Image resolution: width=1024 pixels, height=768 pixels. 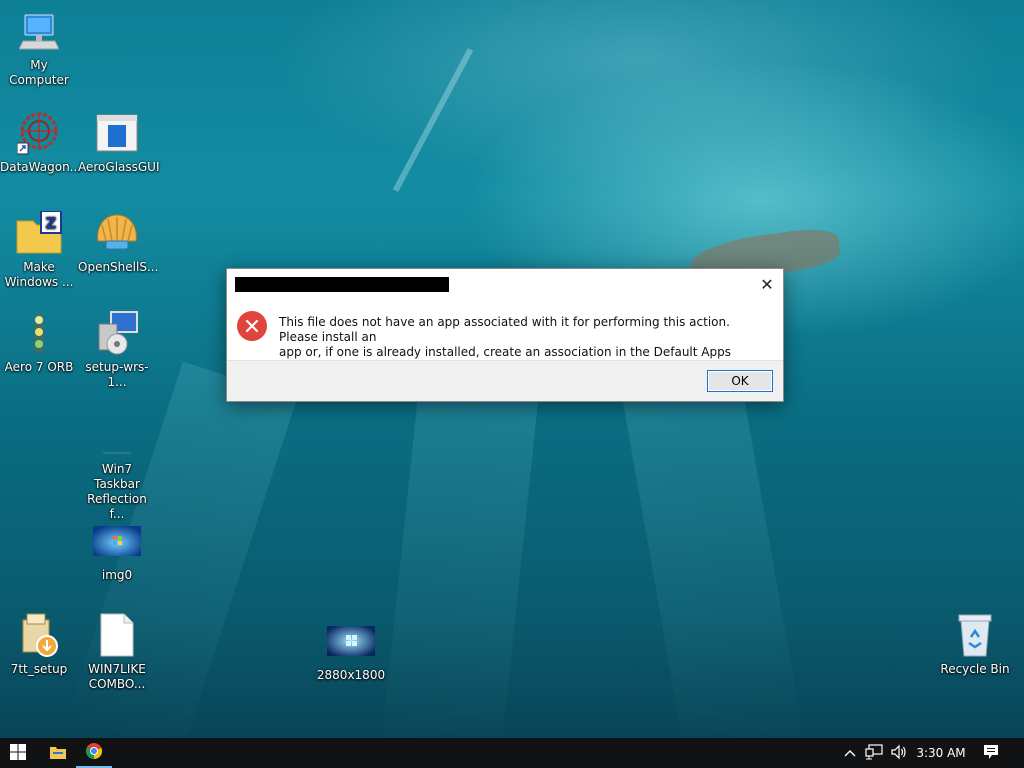 I want to click on desktop-icon-aero7orb: Aero 7 ORB, so click(x=39, y=342).